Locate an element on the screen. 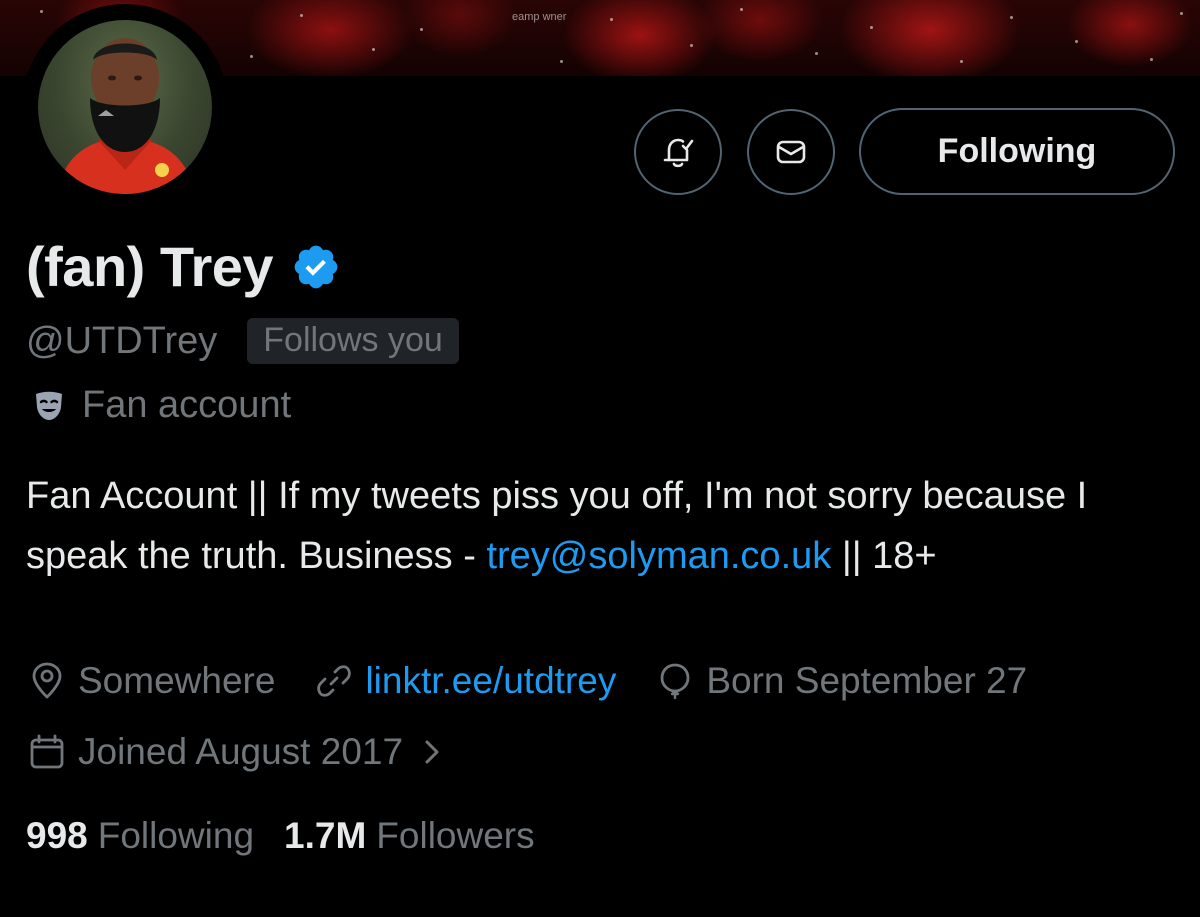 The image size is (1200, 917). notifications-button is located at coordinates (678, 152).